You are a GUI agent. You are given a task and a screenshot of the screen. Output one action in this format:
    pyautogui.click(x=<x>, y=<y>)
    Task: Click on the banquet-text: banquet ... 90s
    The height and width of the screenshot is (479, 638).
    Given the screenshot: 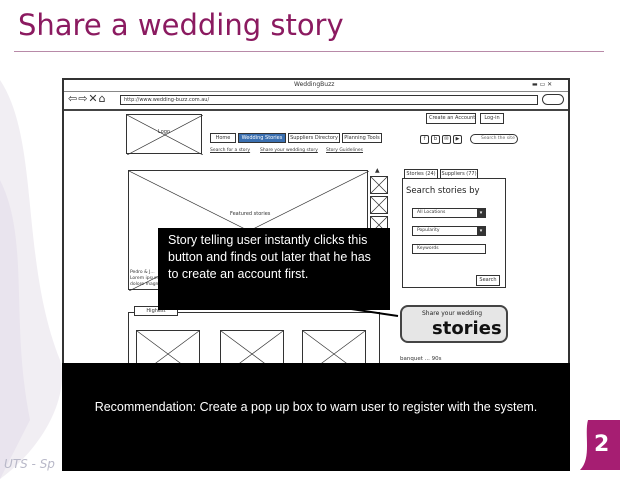 What is the action you would take?
    pyautogui.click(x=421, y=359)
    